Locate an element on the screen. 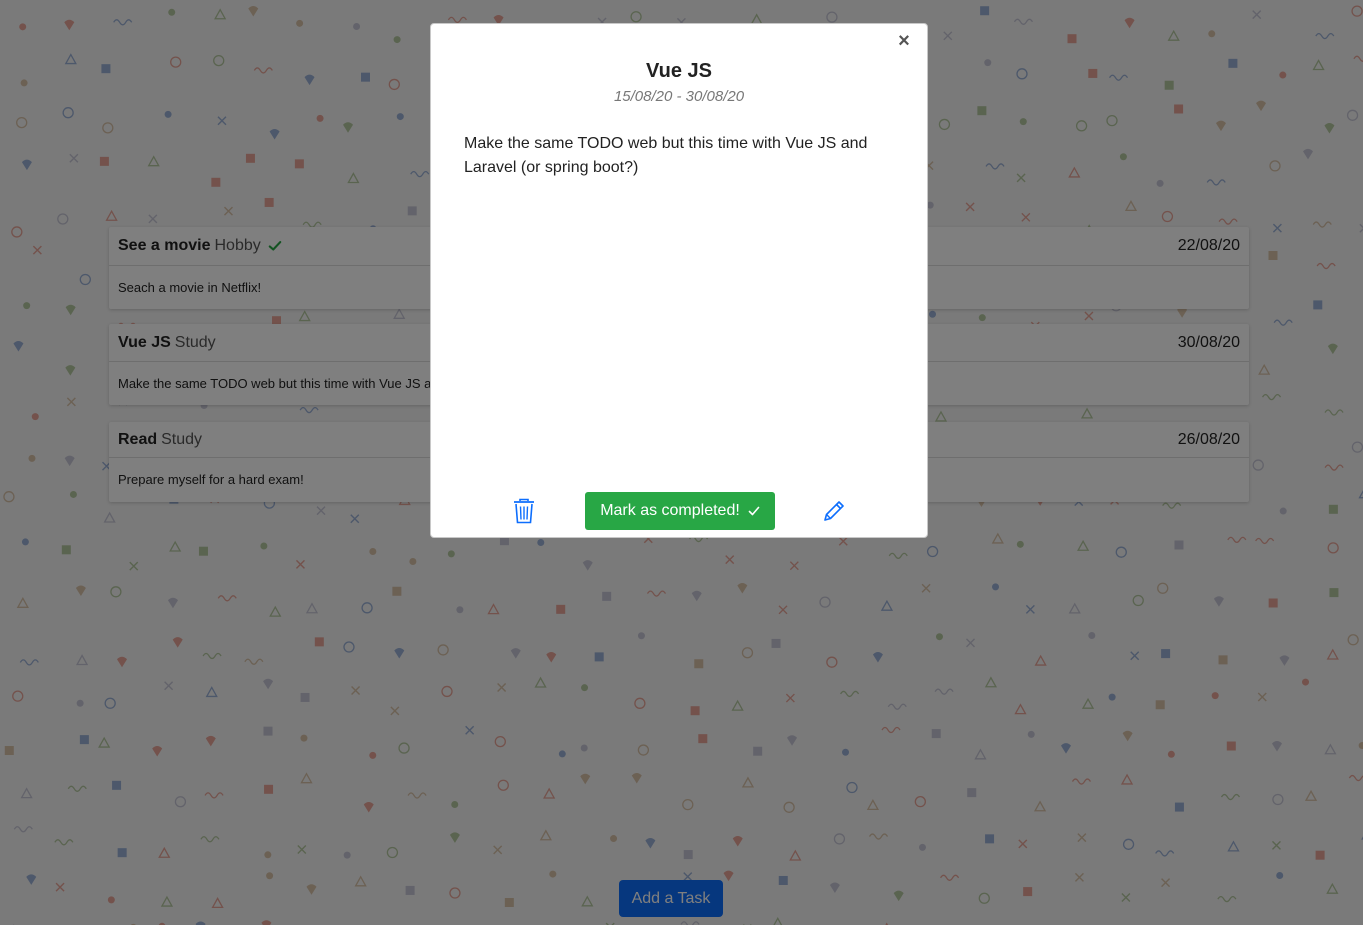  close-icon: × is located at coordinates (904, 41).